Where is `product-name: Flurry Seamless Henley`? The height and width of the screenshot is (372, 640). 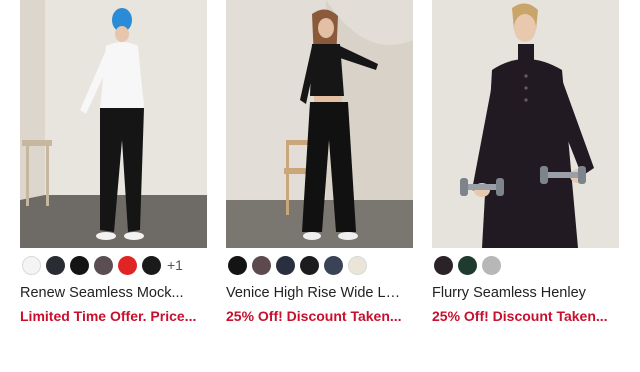
product-name: Flurry Seamless Henley is located at coordinates (519, 293).